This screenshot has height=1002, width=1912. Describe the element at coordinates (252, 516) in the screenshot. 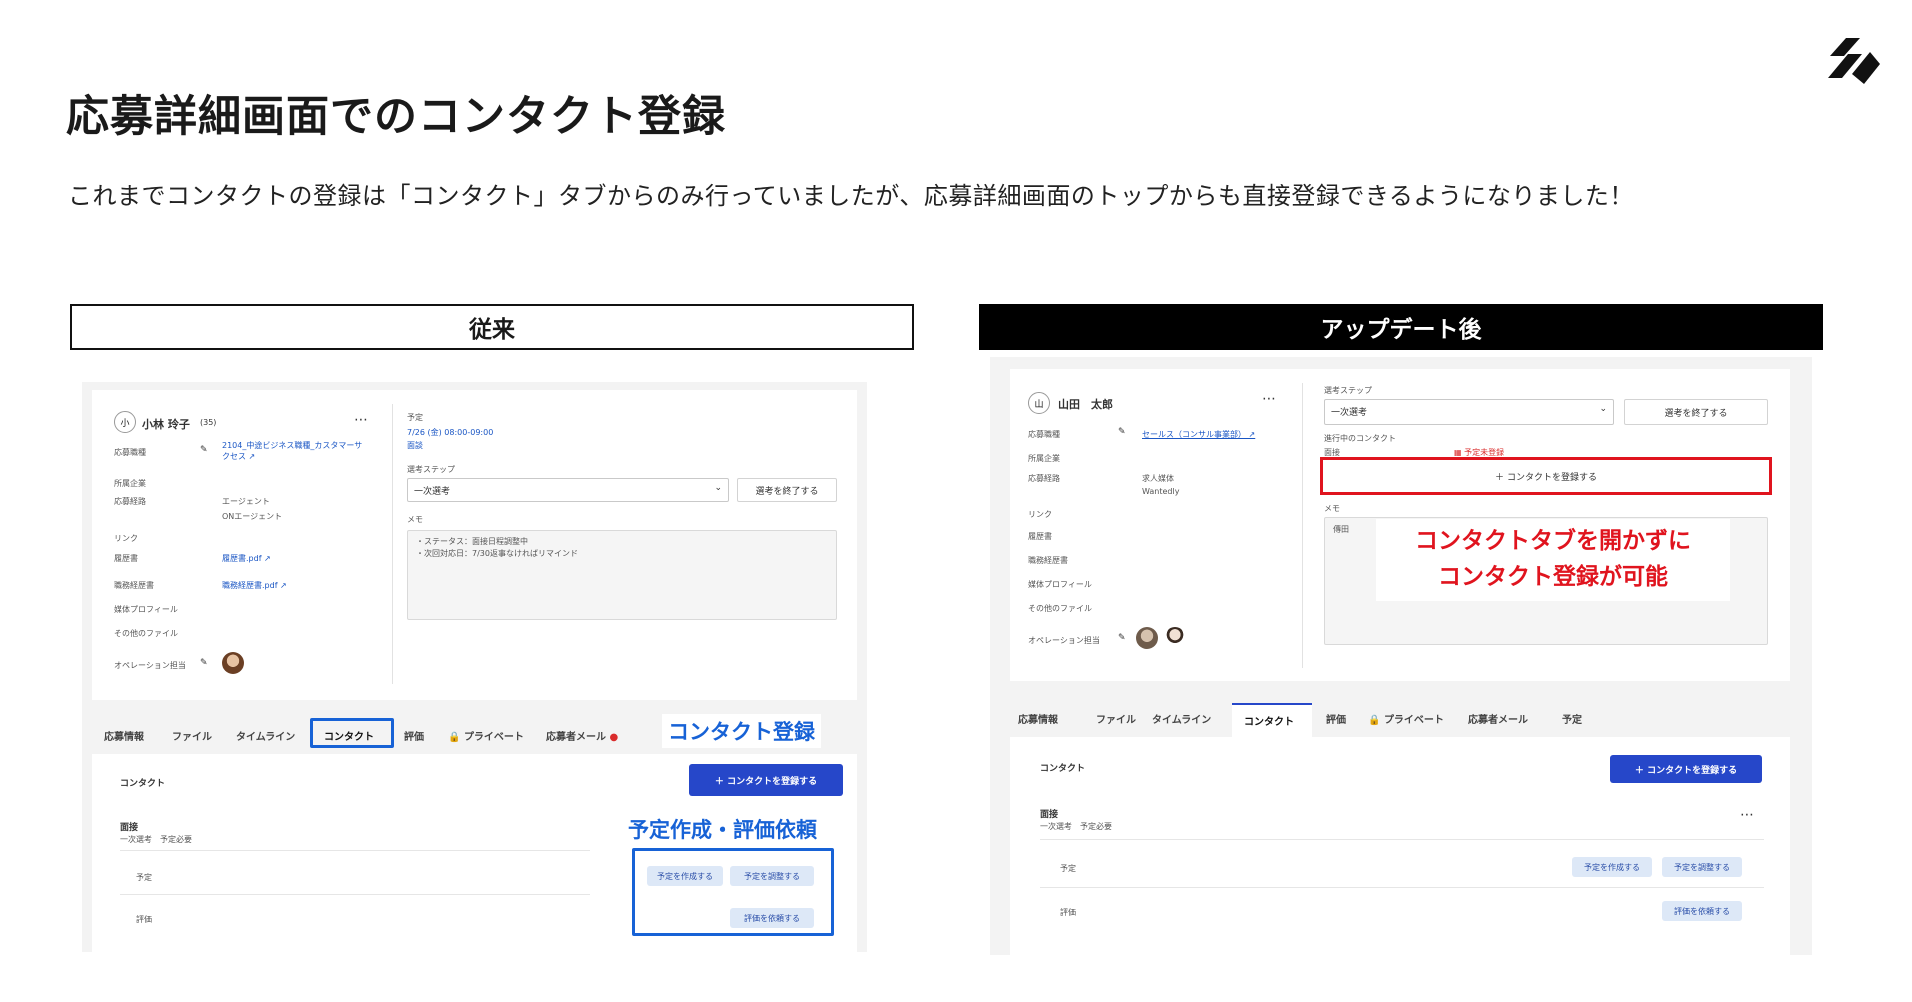

I see `route-value-2: ONエージェント` at that location.